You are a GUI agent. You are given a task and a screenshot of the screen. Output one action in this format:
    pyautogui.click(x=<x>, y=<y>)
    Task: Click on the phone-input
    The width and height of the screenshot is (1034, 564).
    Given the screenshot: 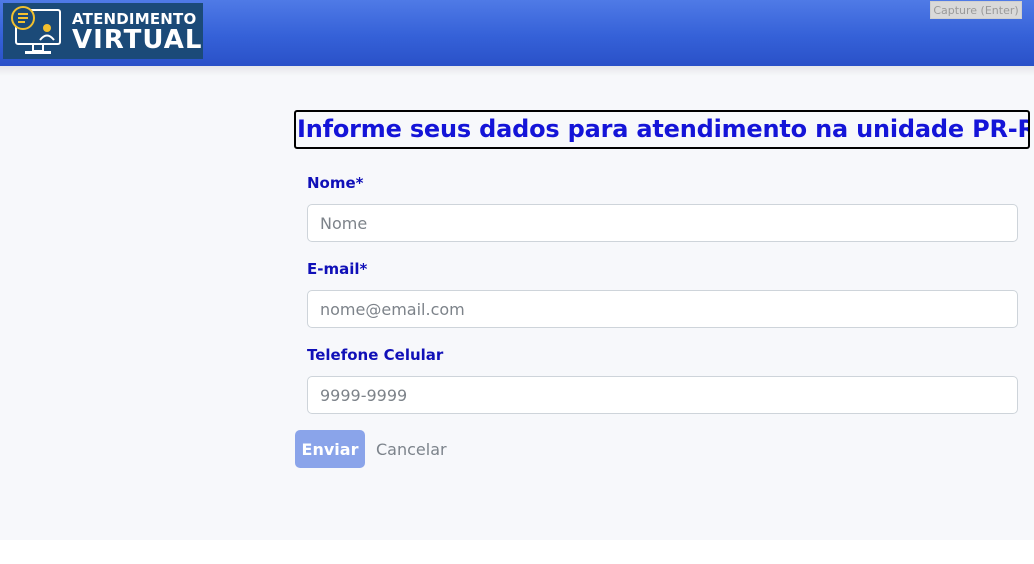 What is the action you would take?
    pyautogui.click(x=662, y=395)
    